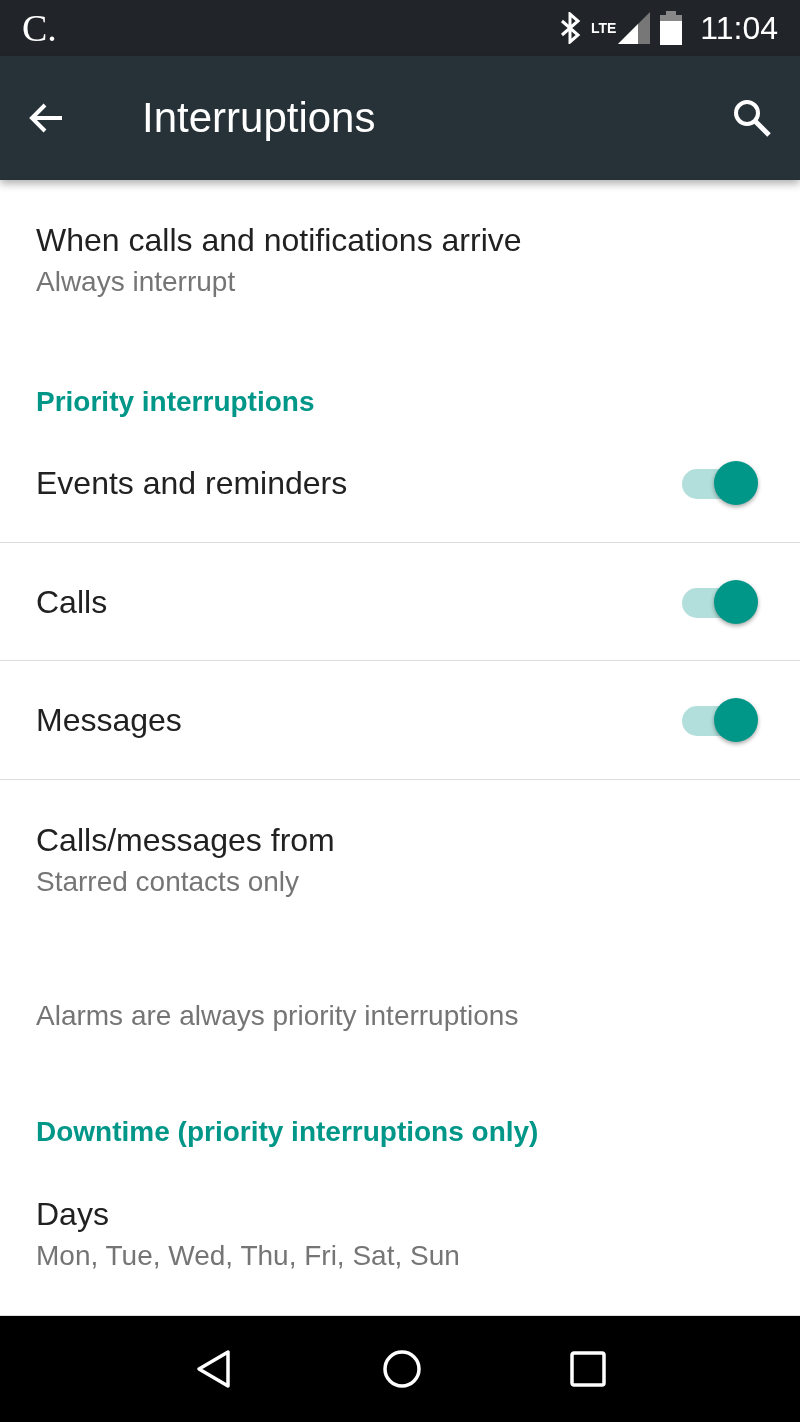 This screenshot has height=1422, width=800. What do you see at coordinates (400, 720) in the screenshot?
I see `toggle-row: Messages` at bounding box center [400, 720].